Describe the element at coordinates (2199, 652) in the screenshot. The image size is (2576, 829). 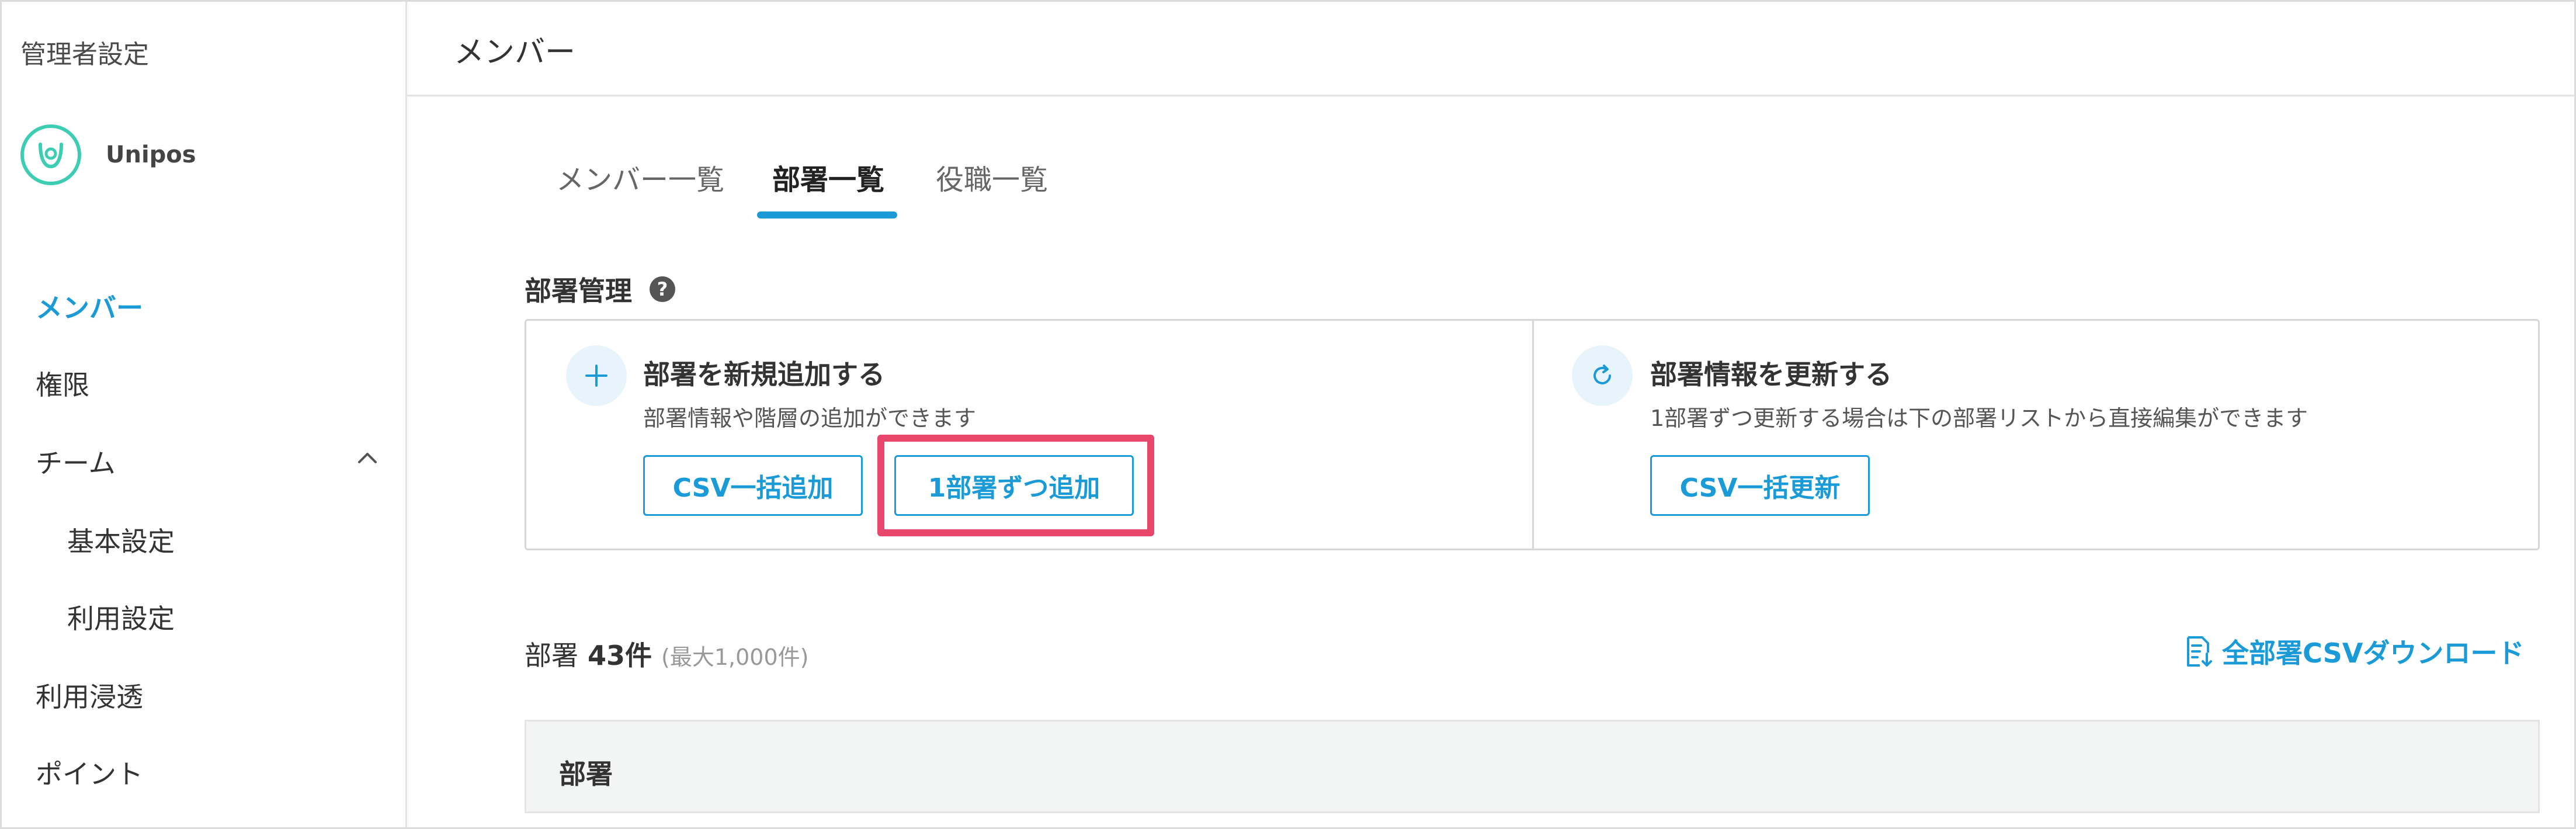
I see `csv-download-icon` at that location.